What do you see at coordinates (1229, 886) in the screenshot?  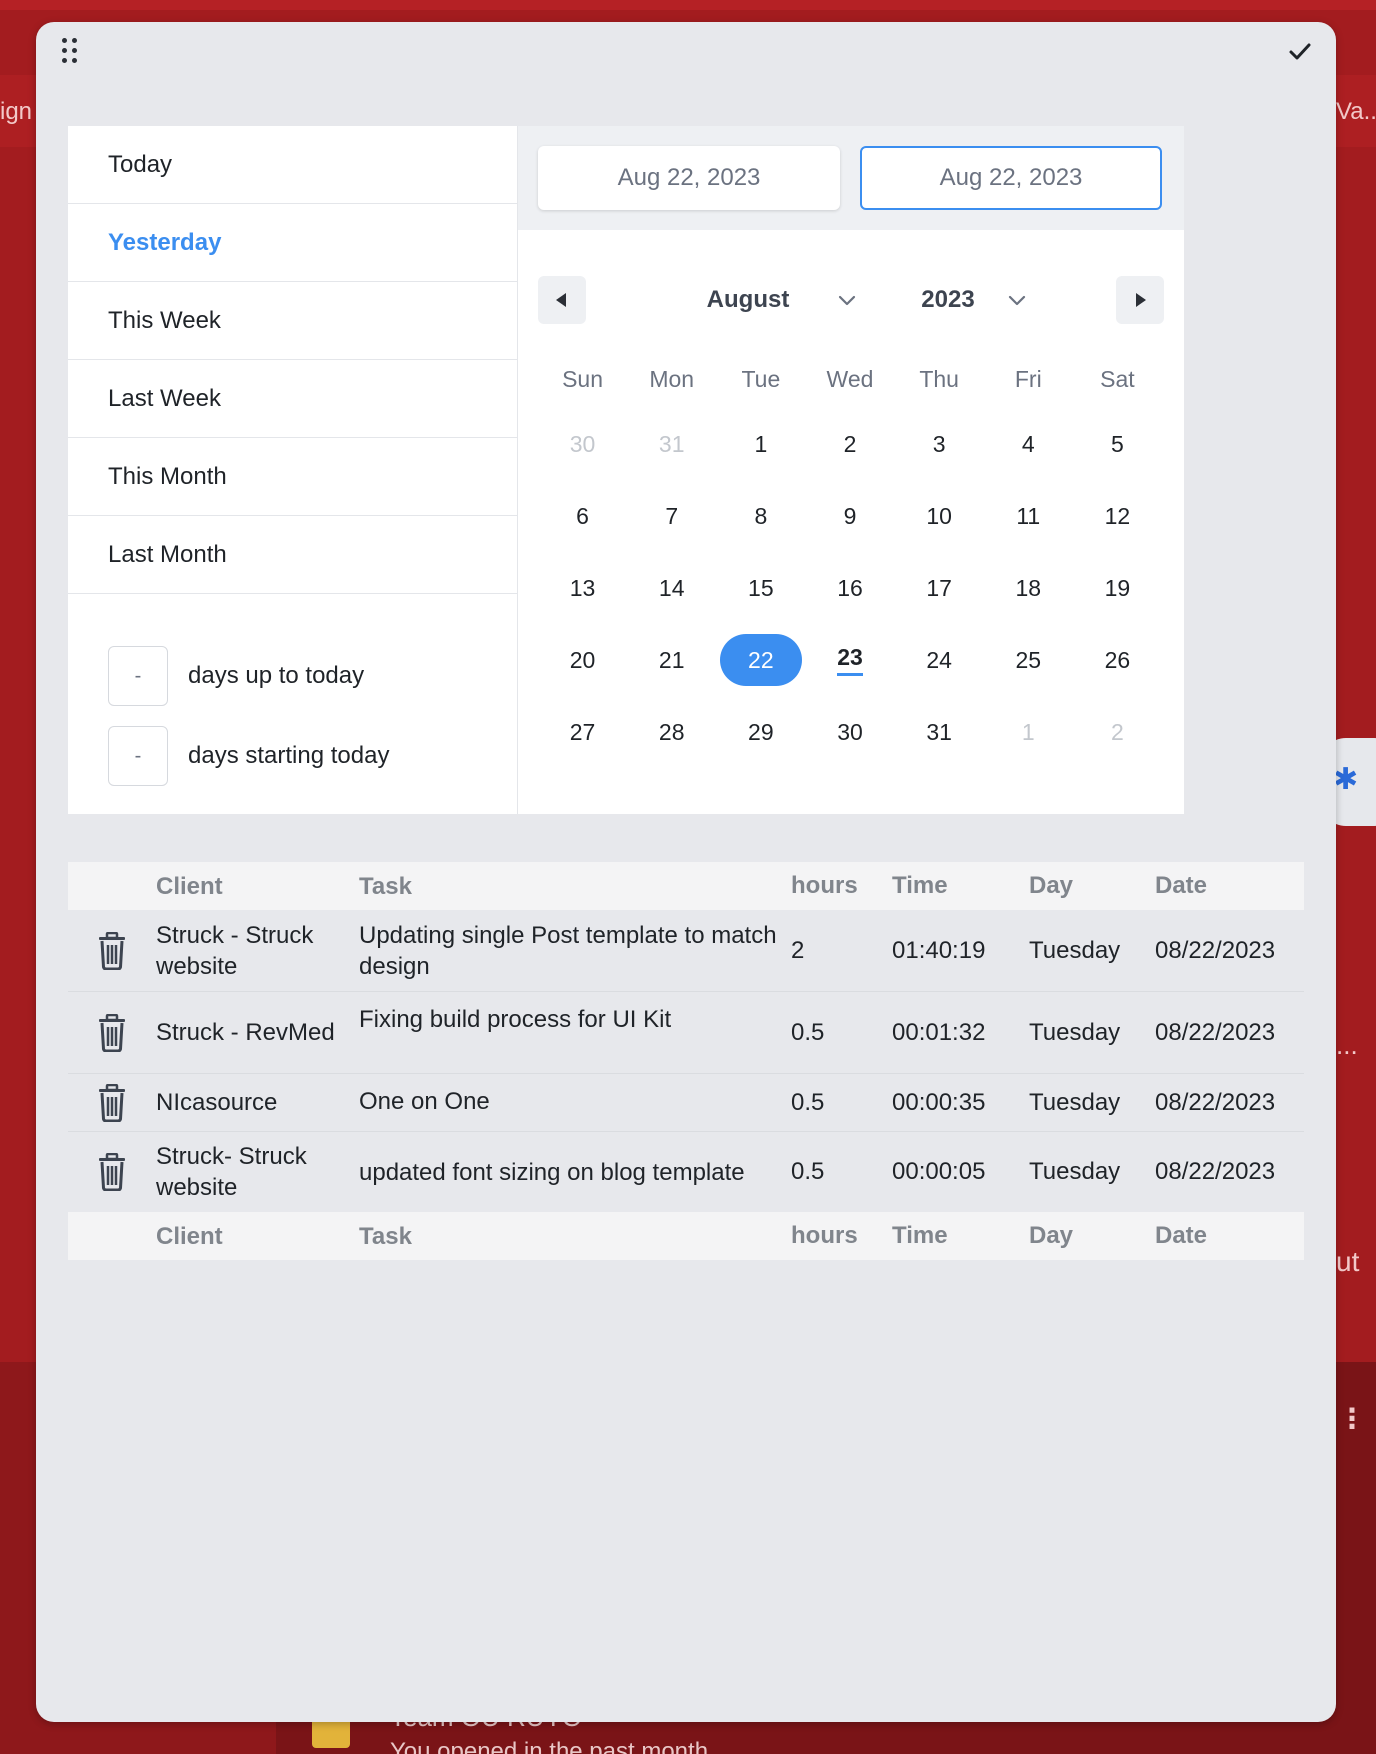 I see `column-date: Date` at bounding box center [1229, 886].